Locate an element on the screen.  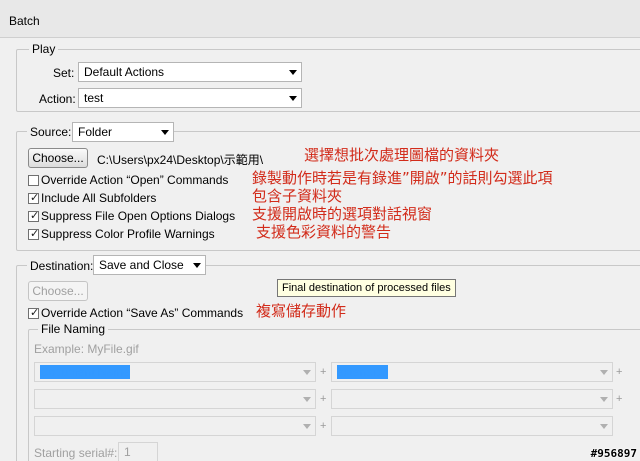
override-save-as-checkbox: ✓ is located at coordinates (34, 312).